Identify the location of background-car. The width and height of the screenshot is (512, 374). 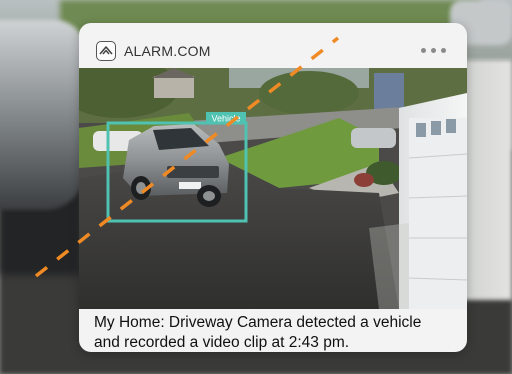
(42, 115).